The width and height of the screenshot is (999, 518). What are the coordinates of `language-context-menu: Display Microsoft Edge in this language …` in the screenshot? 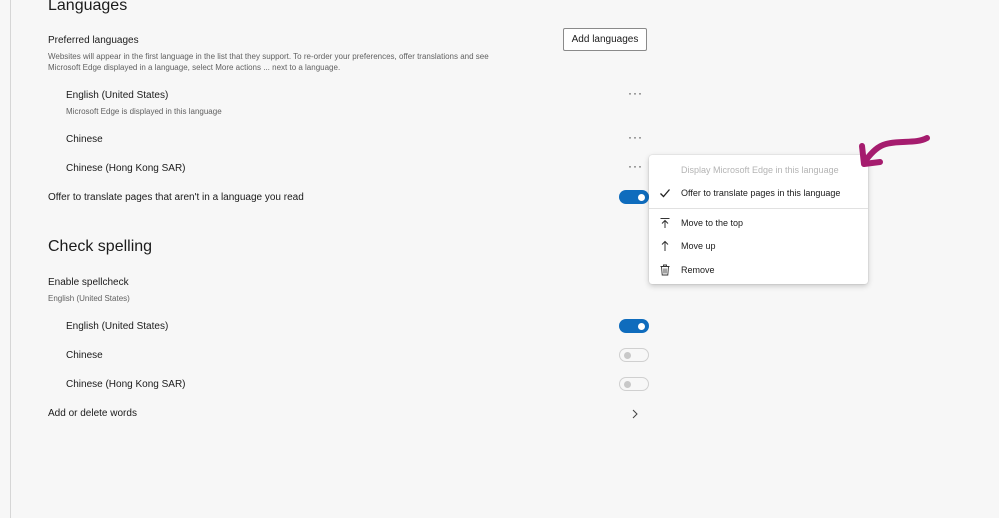 It's located at (758, 219).